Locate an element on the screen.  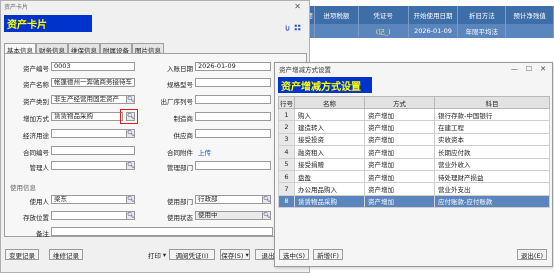
user-label: 使用人 is located at coordinates (39, 202).